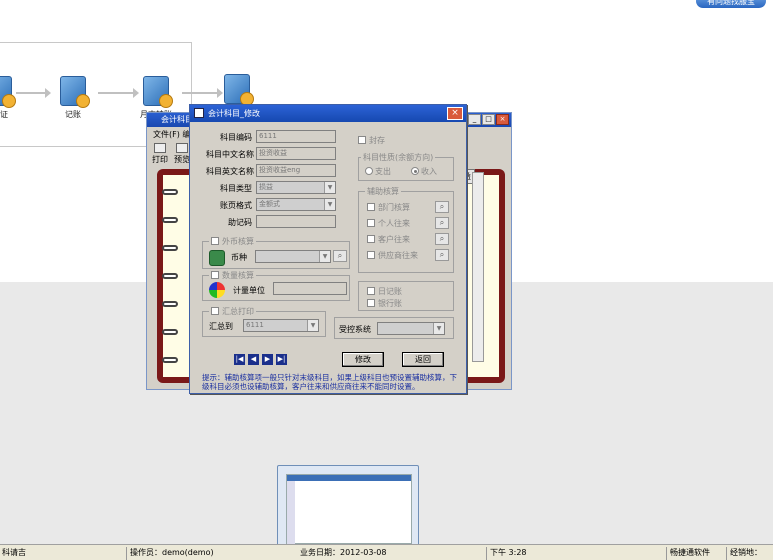 Image resolution: width=773 pixels, height=560 pixels. Describe the element at coordinates (310, 288) in the screenshot. I see `unit-field` at that location.